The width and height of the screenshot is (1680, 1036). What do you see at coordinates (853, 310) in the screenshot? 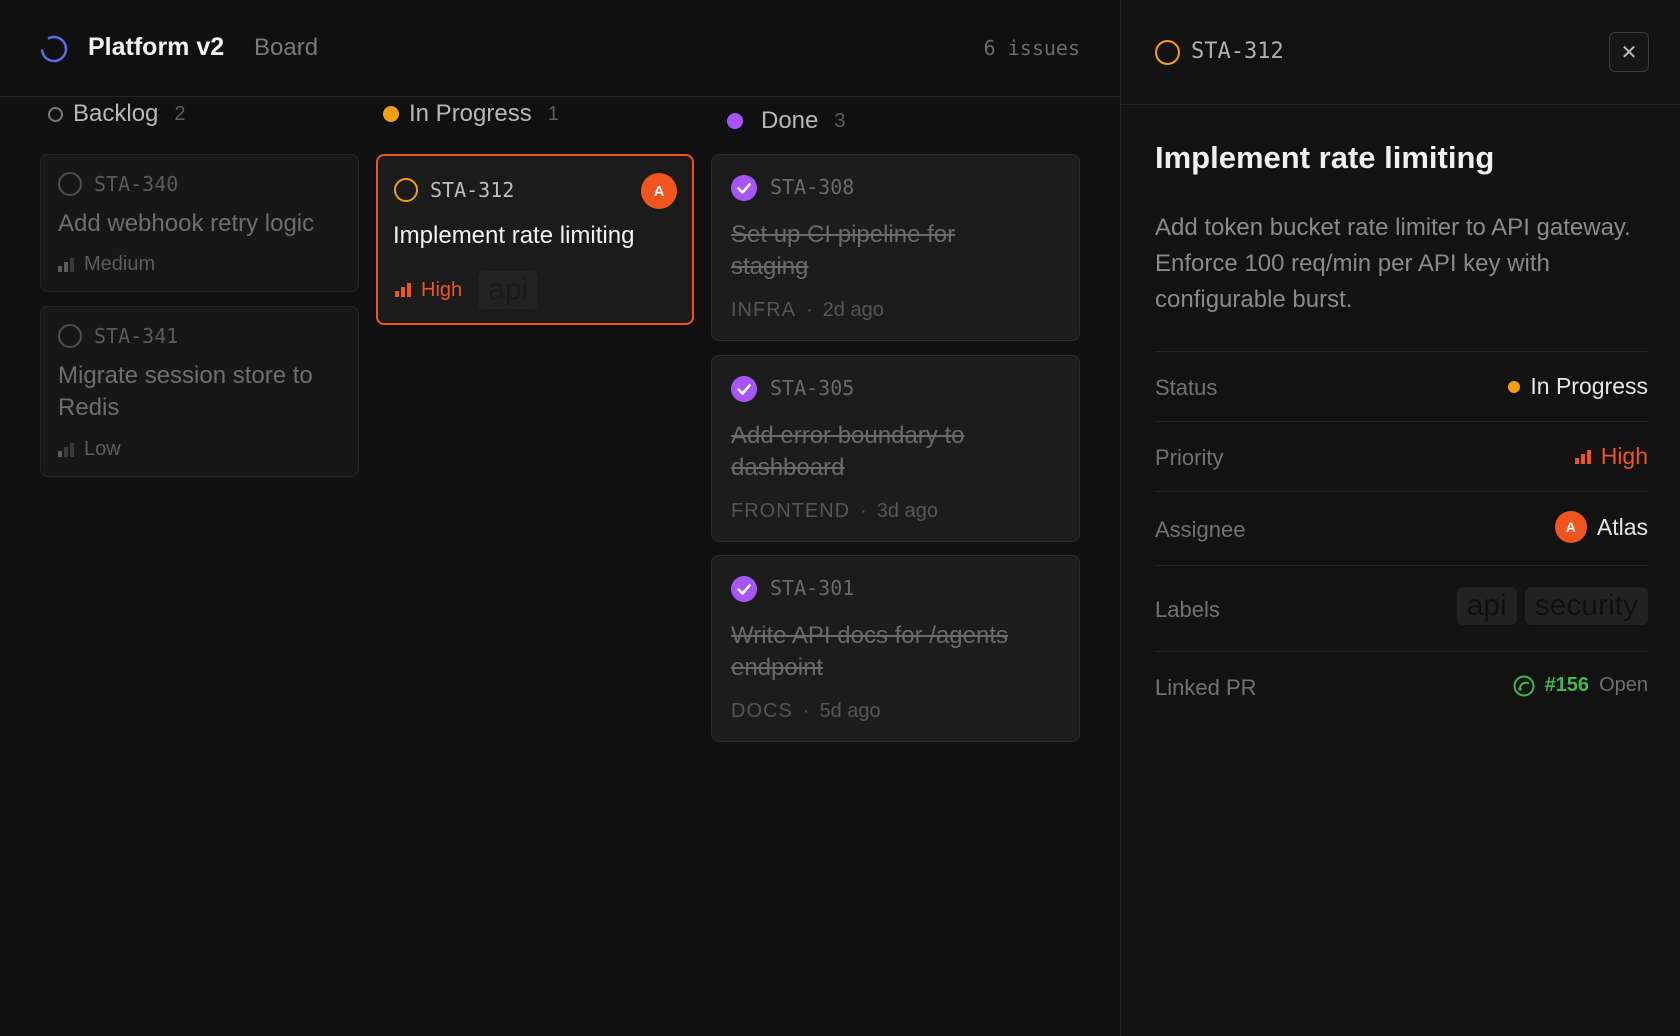
I see `issue-age: 2d ago` at bounding box center [853, 310].